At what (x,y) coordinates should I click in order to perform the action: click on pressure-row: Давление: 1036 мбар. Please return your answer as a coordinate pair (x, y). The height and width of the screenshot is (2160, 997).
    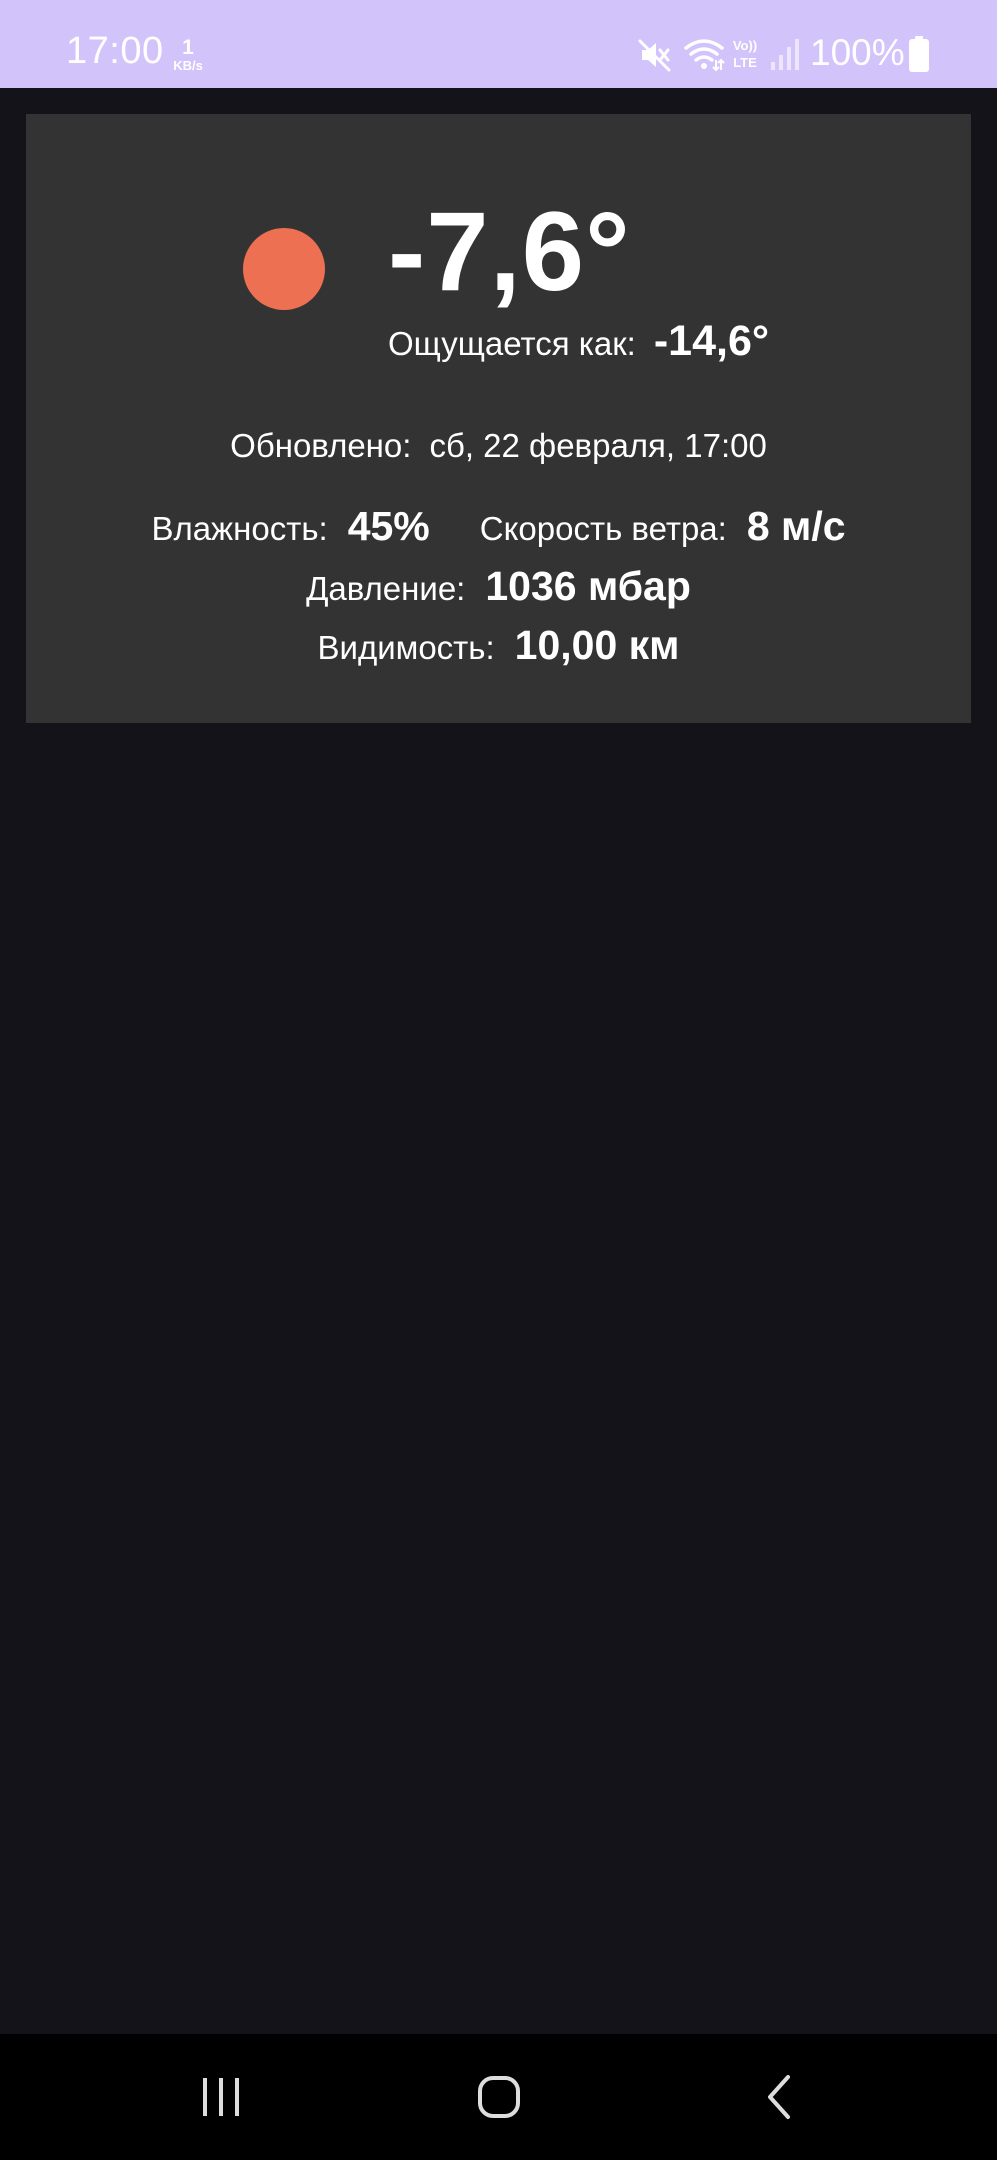
    Looking at the image, I should click on (498, 586).